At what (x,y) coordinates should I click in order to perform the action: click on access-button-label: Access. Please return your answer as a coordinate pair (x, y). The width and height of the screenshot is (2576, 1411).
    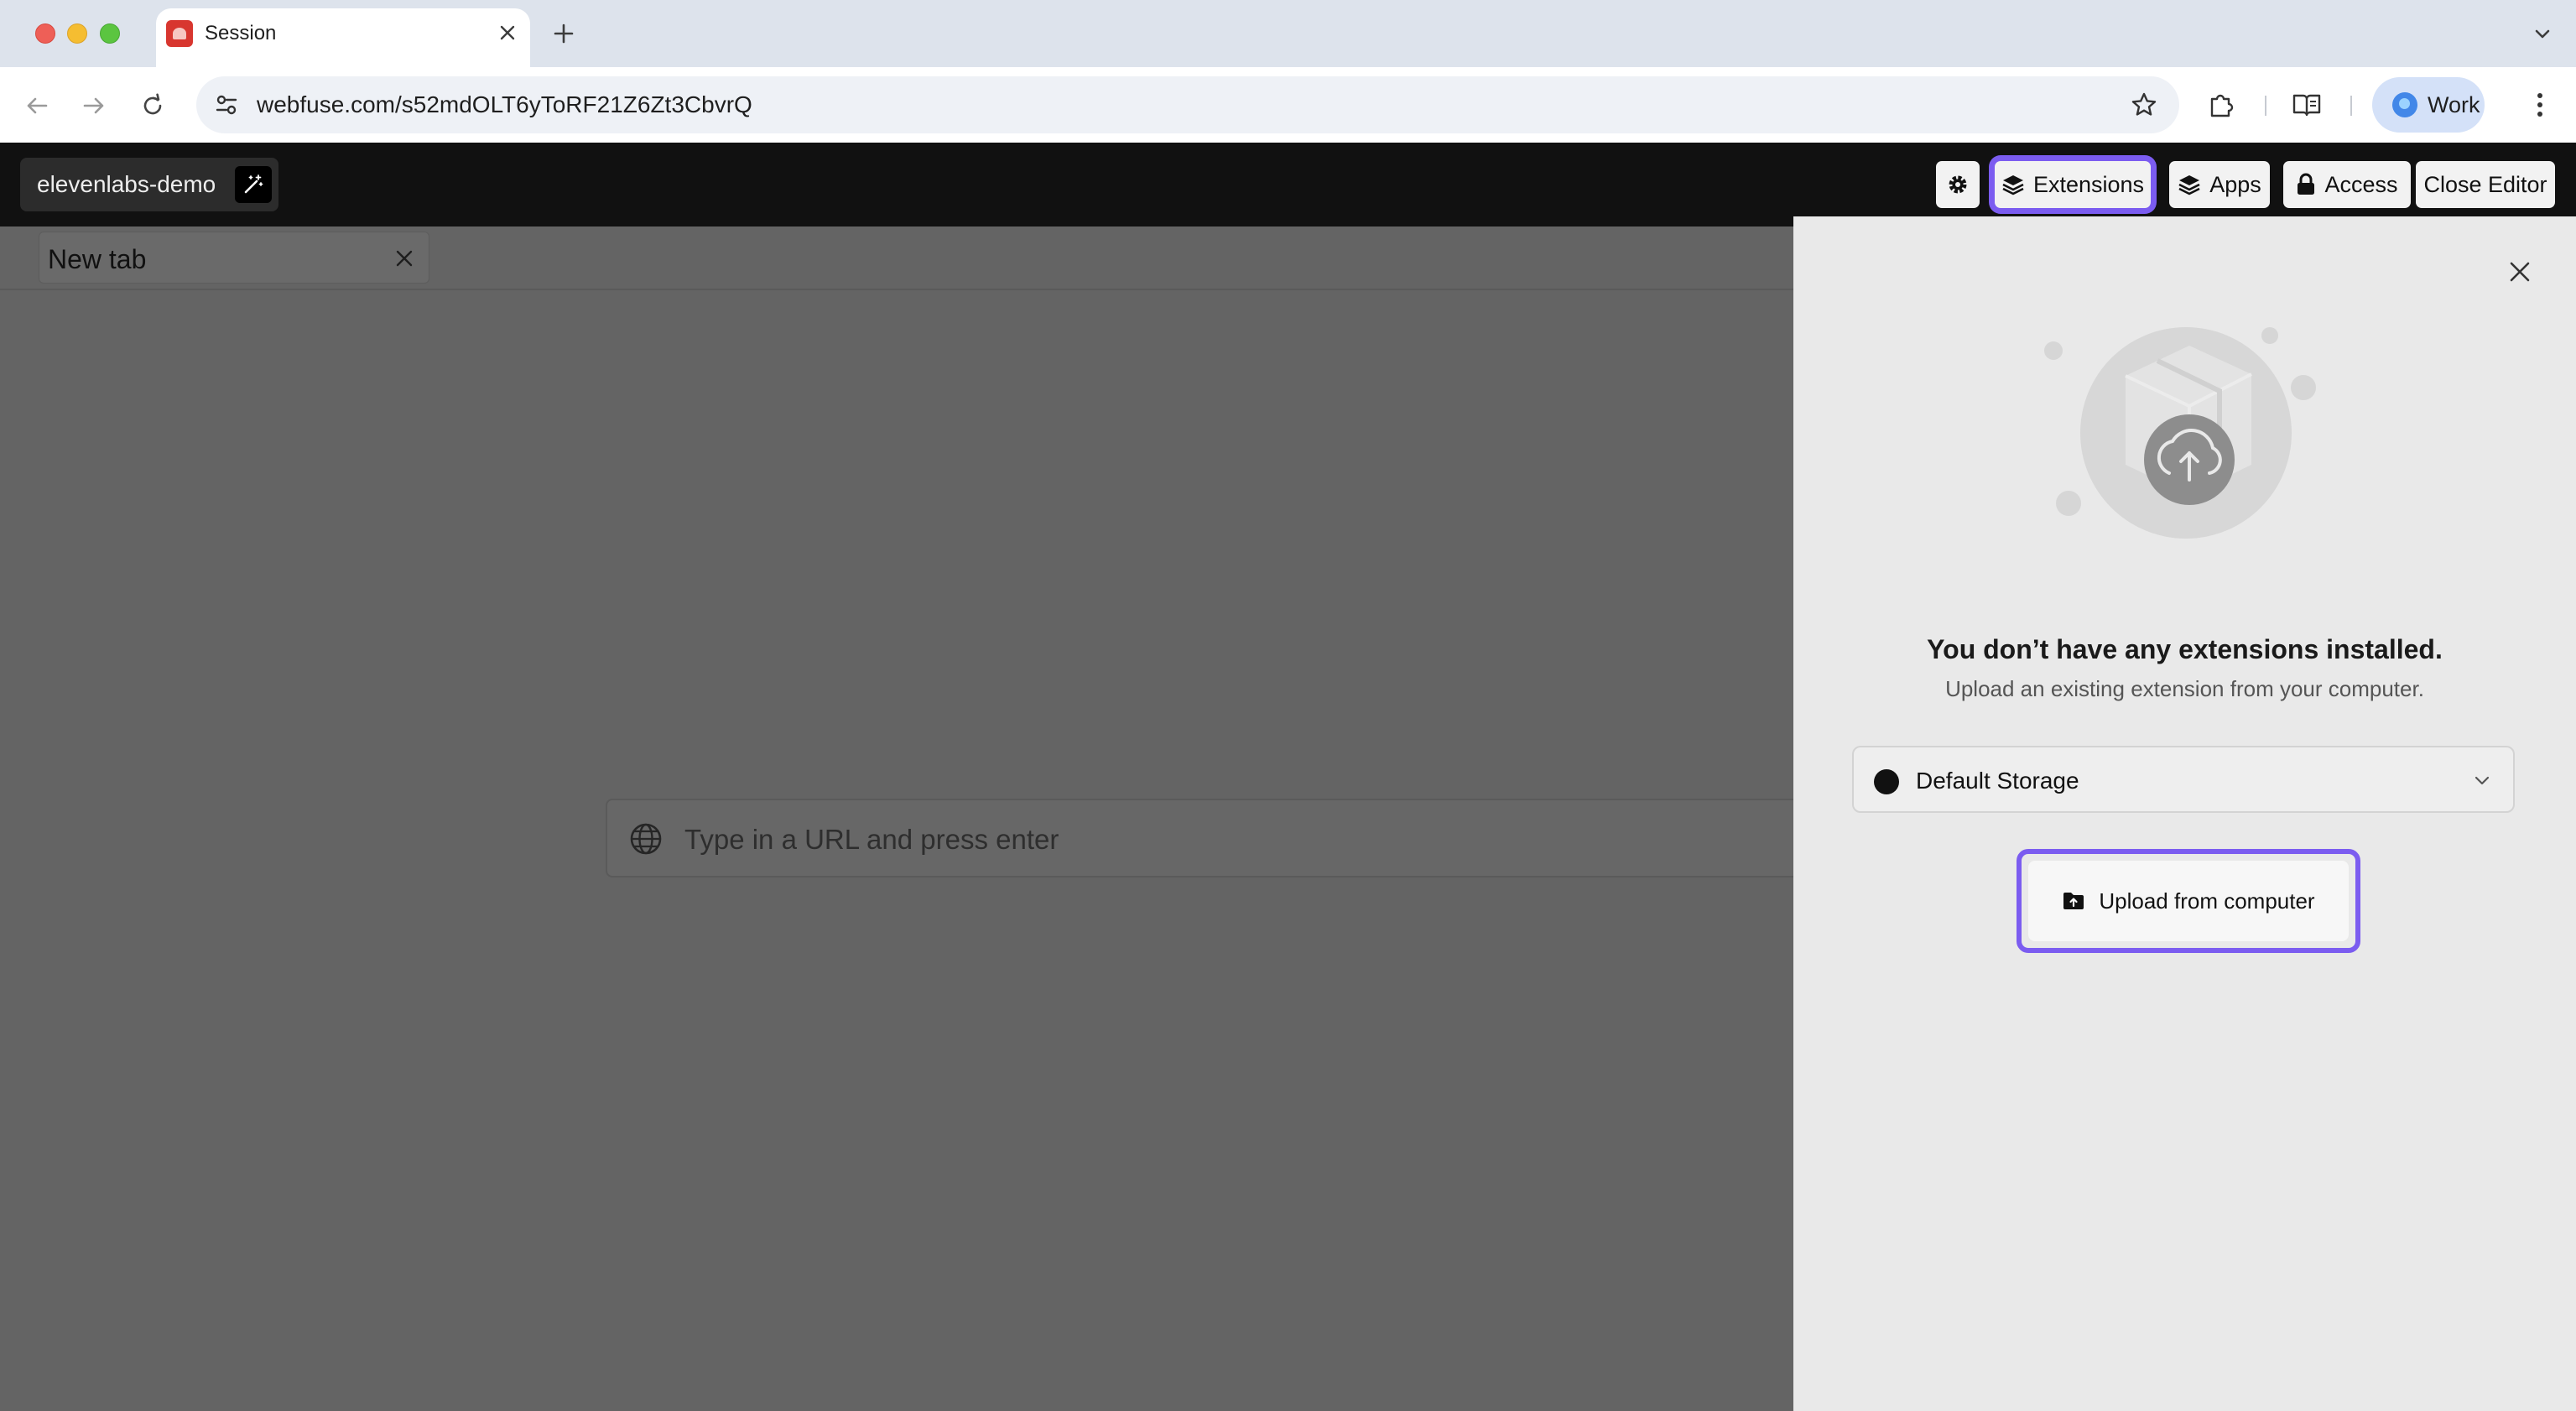
    Looking at the image, I should click on (2361, 184).